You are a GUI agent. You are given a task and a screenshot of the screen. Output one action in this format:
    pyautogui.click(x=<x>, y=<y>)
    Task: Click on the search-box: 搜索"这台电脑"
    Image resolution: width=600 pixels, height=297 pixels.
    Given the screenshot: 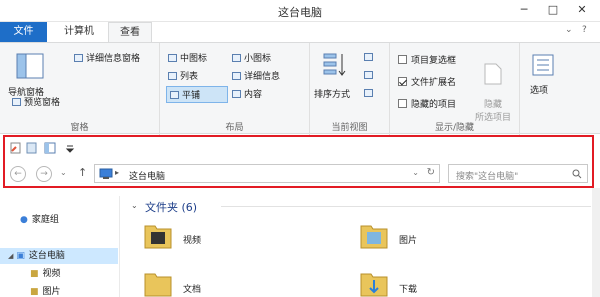 What is the action you would take?
    pyautogui.click(x=518, y=173)
    